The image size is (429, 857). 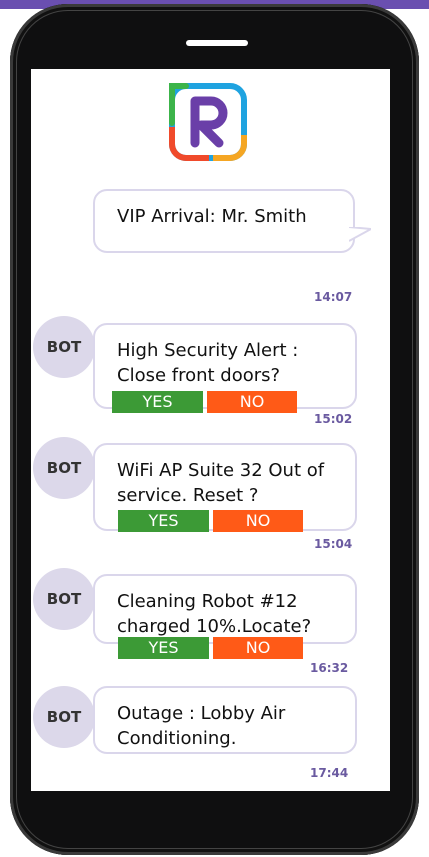 I want to click on message-timestamp: 14:07, so click(x=333, y=297).